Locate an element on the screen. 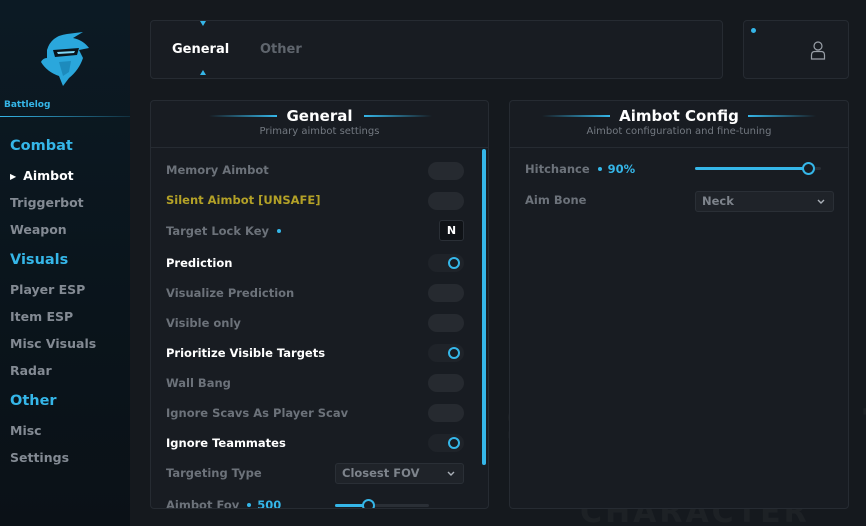 The image size is (866, 526). visible-only-label: Visible only is located at coordinates (203, 323).